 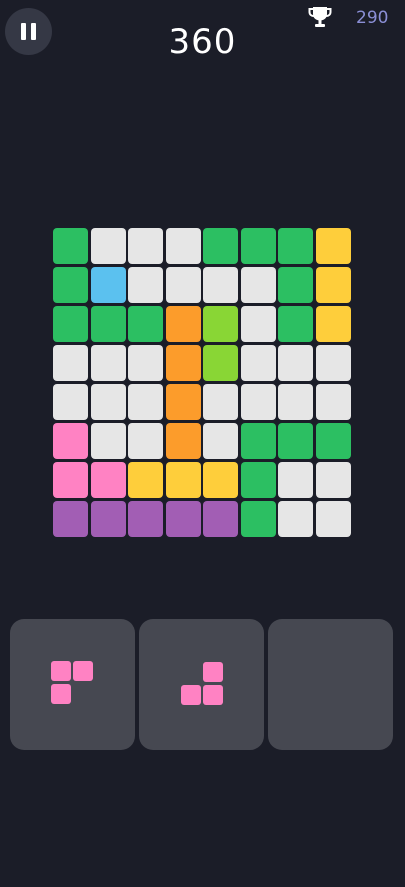 What do you see at coordinates (202, 42) in the screenshot?
I see `current-score: 360` at bounding box center [202, 42].